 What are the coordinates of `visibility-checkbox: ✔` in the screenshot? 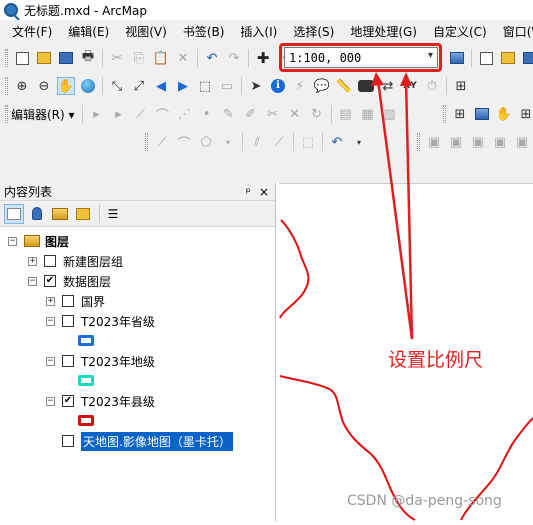 It's located at (50, 281).